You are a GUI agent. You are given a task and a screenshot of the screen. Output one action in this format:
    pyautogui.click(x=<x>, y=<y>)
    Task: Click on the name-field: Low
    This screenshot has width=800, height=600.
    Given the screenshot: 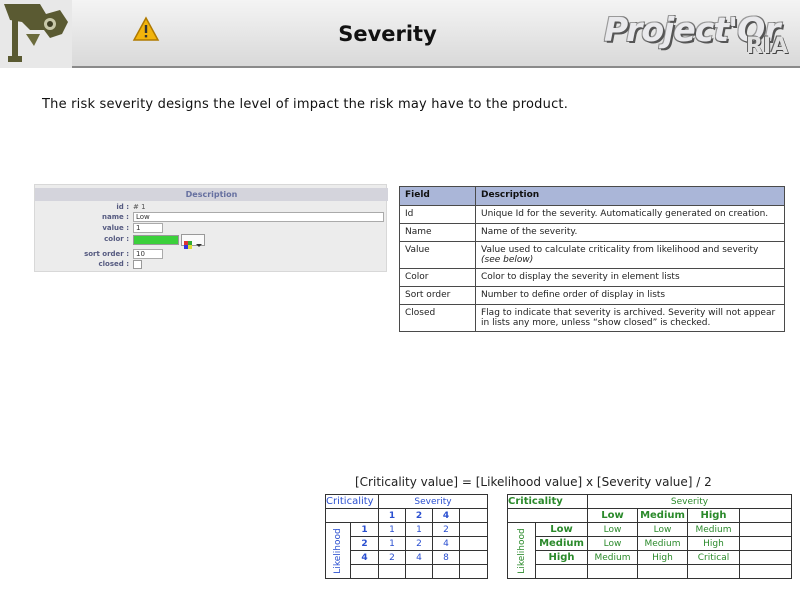 What is the action you would take?
    pyautogui.click(x=258, y=217)
    